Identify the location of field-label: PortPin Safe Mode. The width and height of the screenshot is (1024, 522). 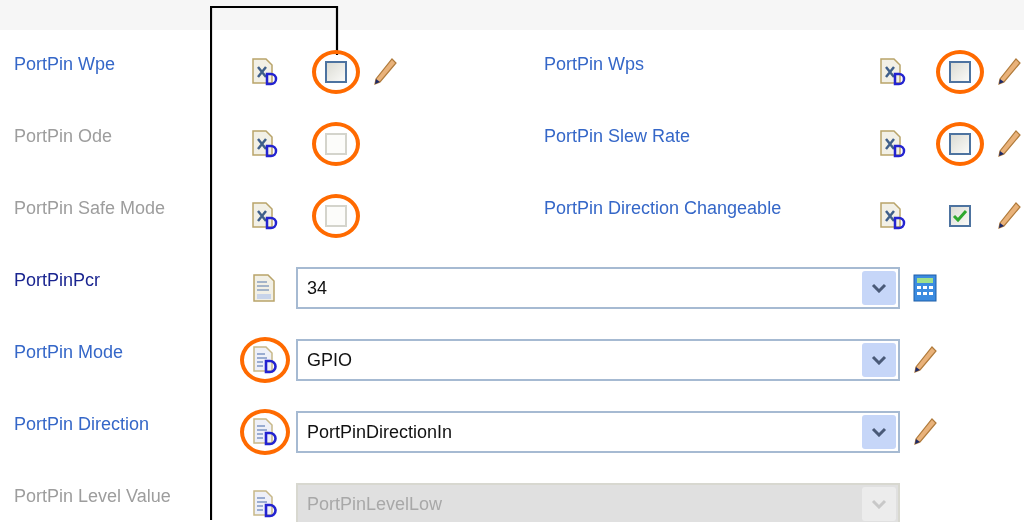
(90, 208).